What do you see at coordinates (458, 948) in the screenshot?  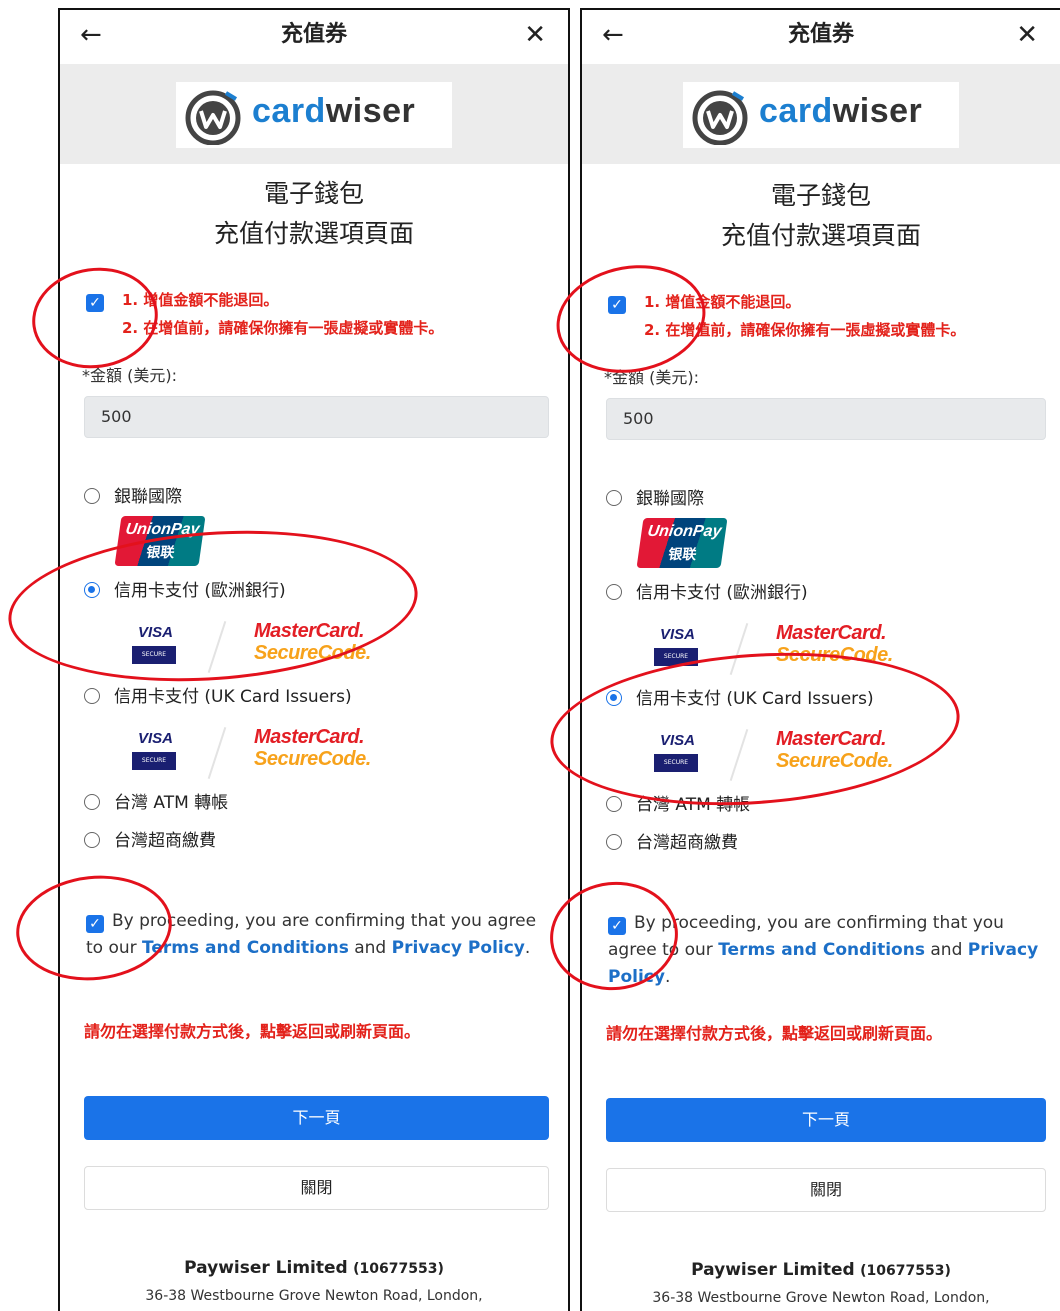 I see `privacy-link: Privacy Policy` at bounding box center [458, 948].